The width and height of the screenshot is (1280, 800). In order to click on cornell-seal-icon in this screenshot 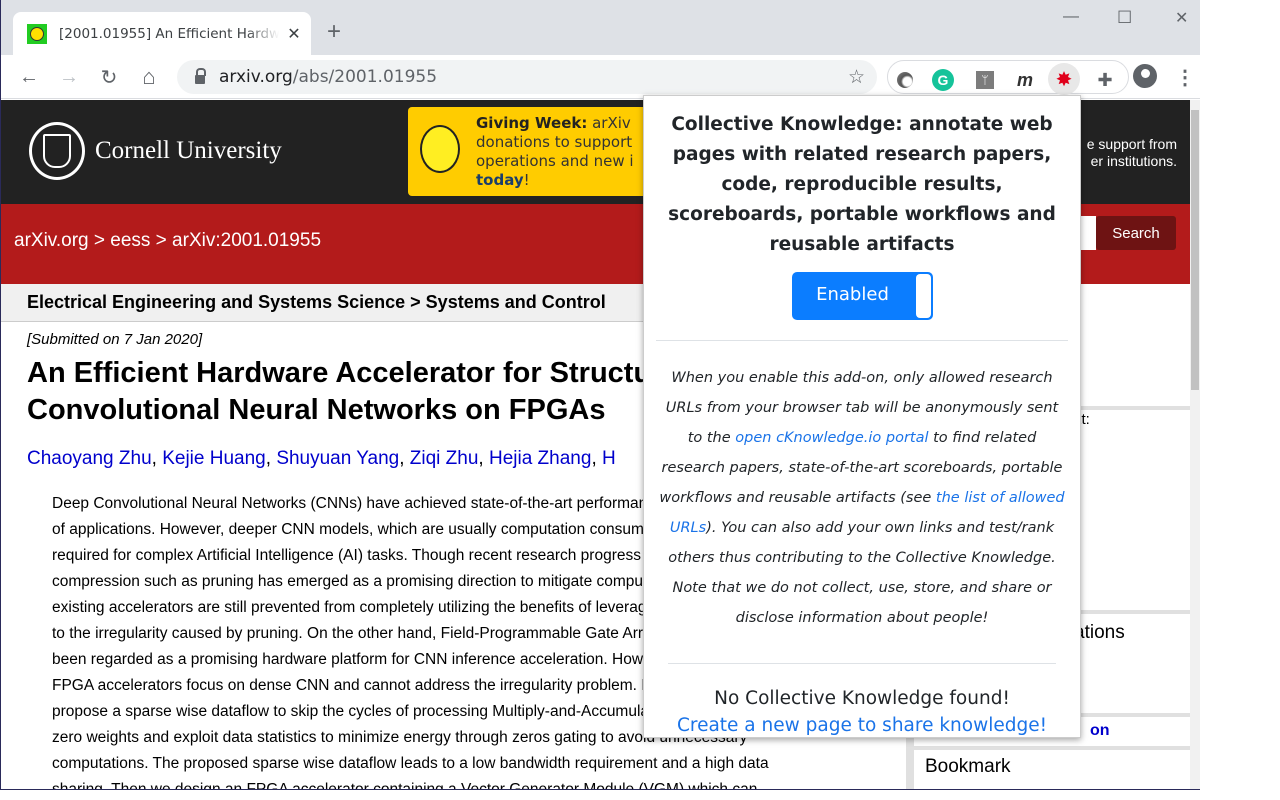, I will do `click(57, 151)`.